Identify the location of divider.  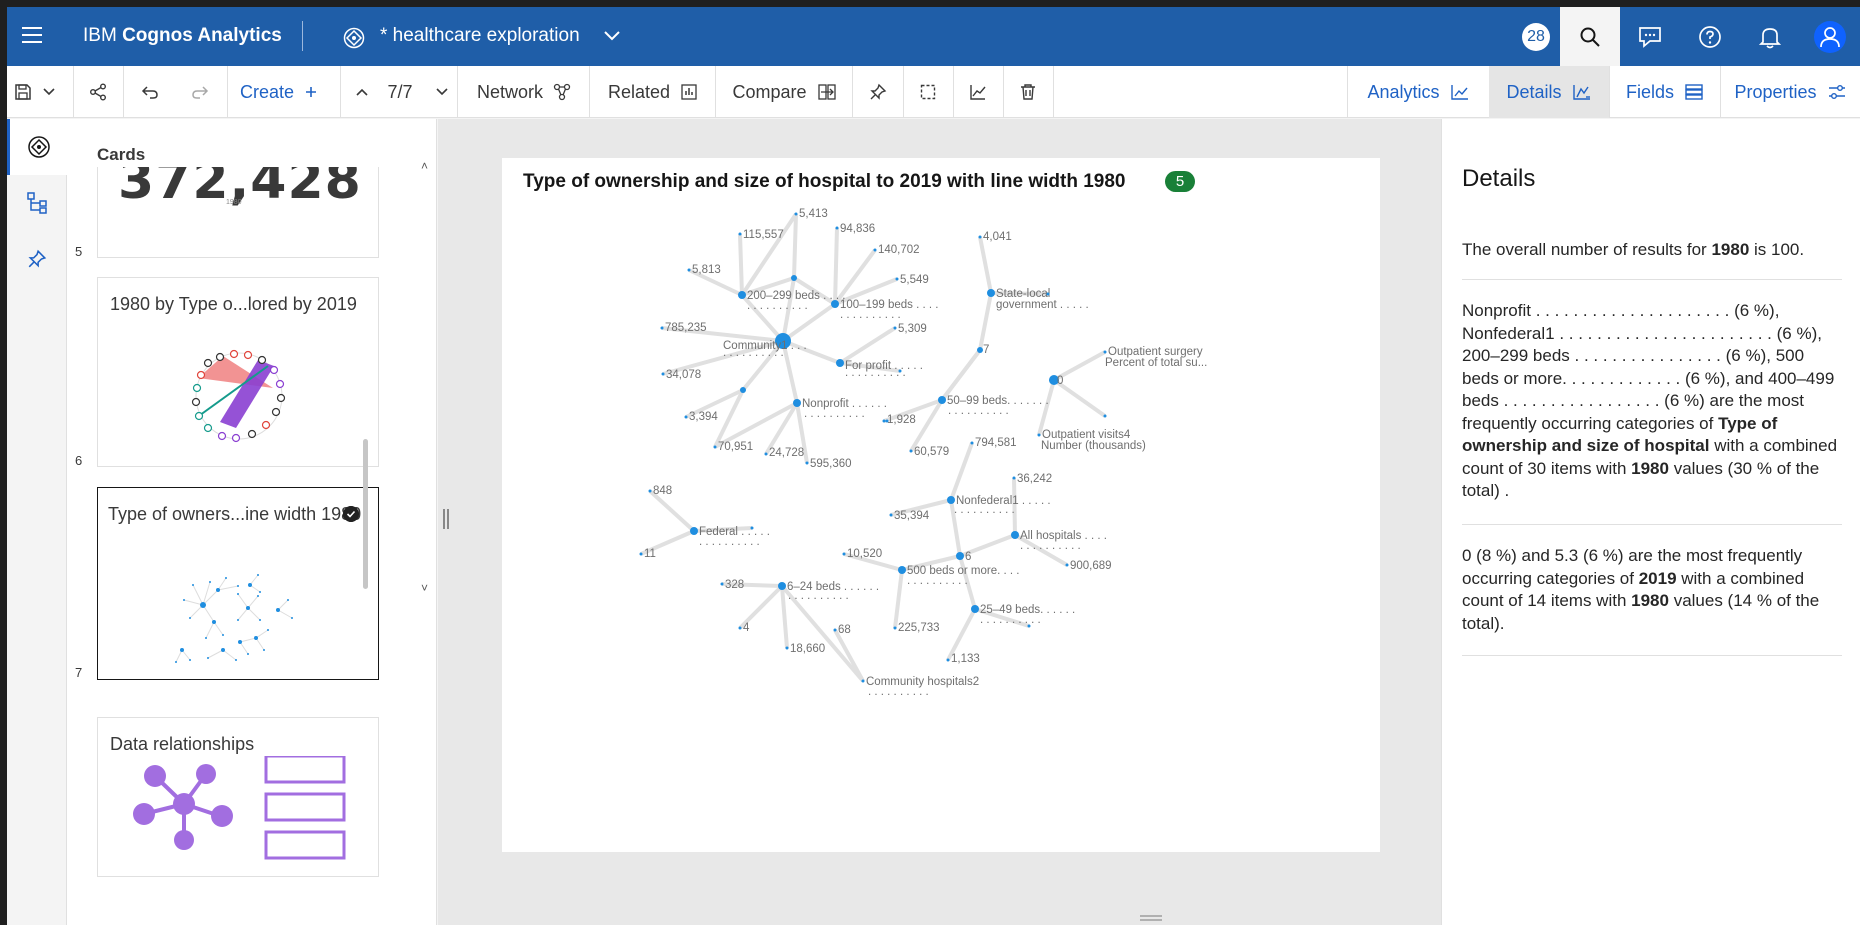
(340, 92).